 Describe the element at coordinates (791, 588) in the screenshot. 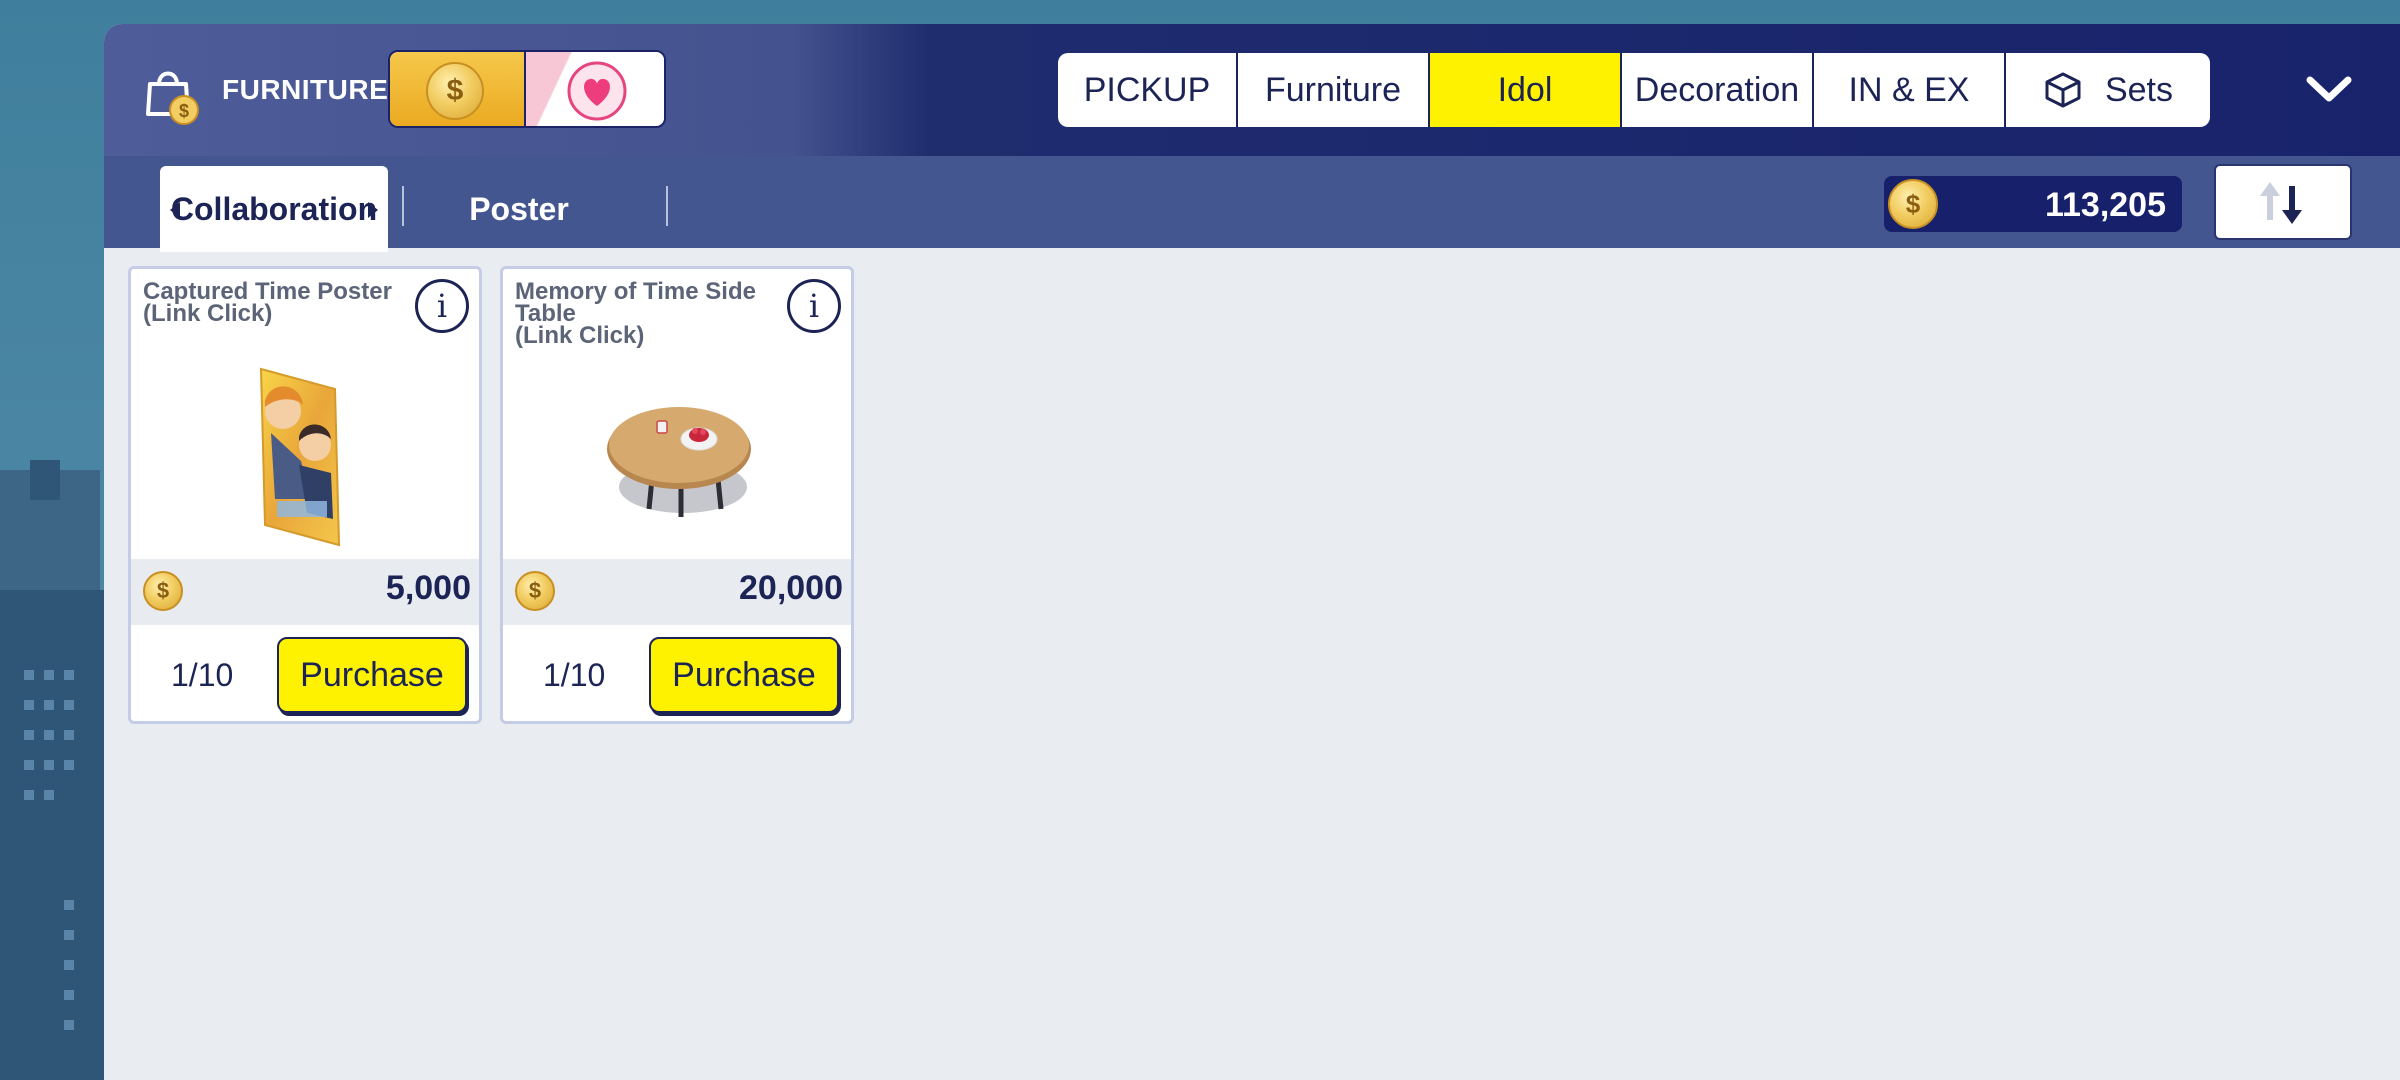

I see `price-value: 20,000` at that location.